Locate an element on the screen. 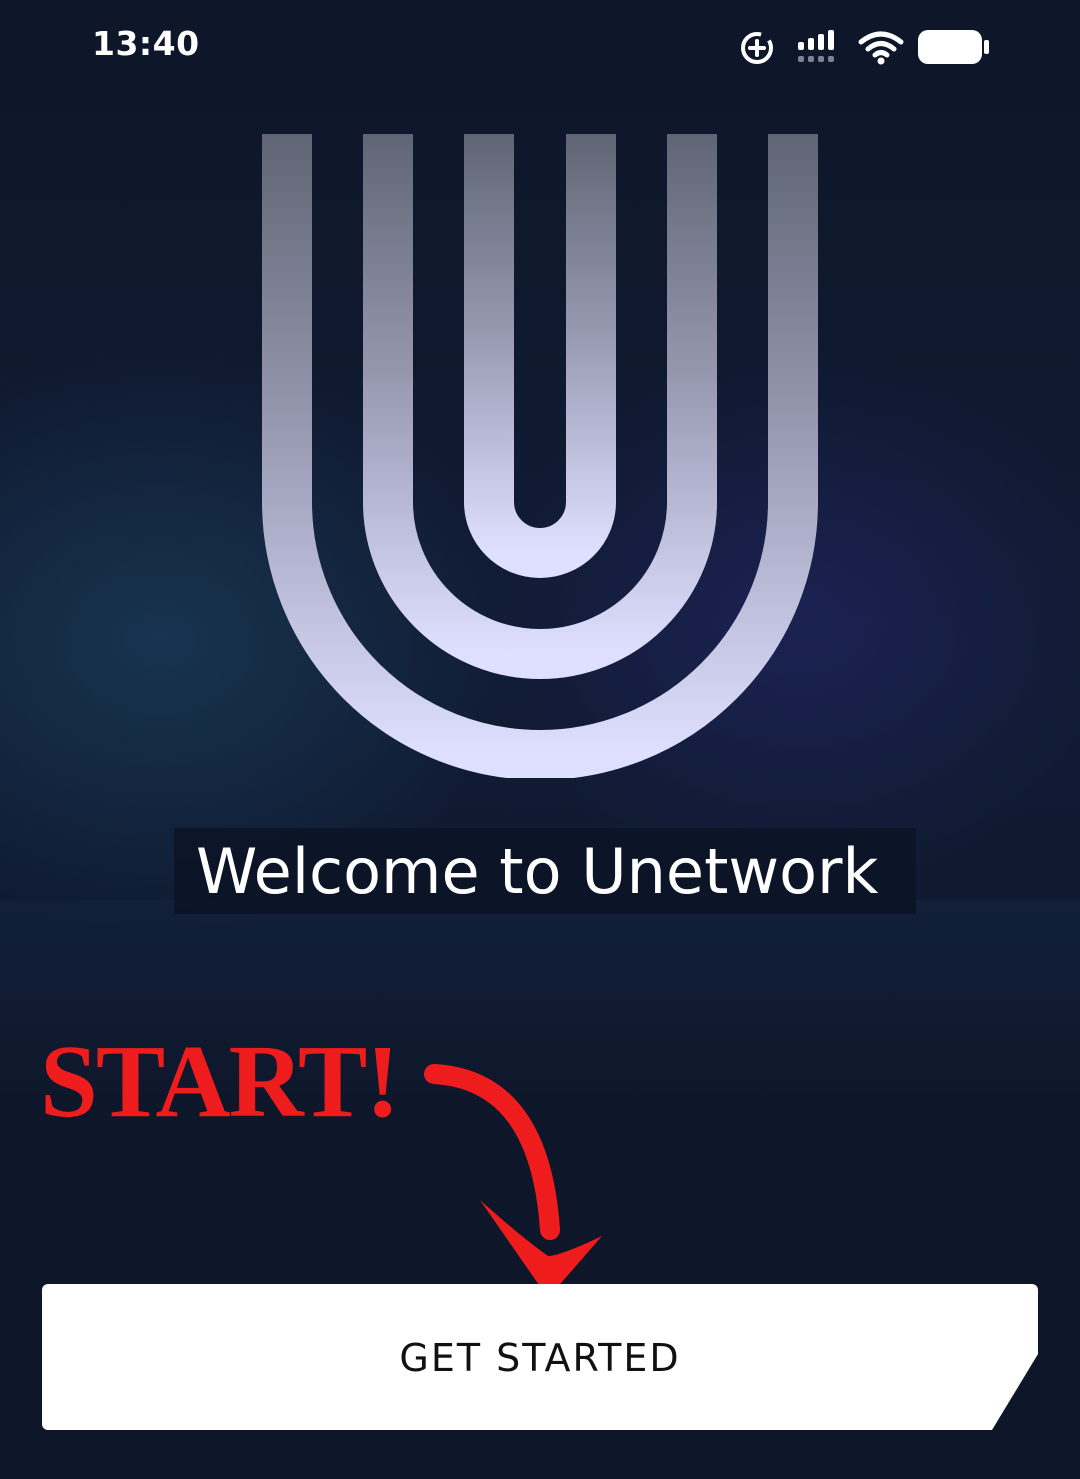 Image resolution: width=1080 pixels, height=1479 pixels. welcome-title: Welcome to Unetwork is located at coordinates (537, 871).